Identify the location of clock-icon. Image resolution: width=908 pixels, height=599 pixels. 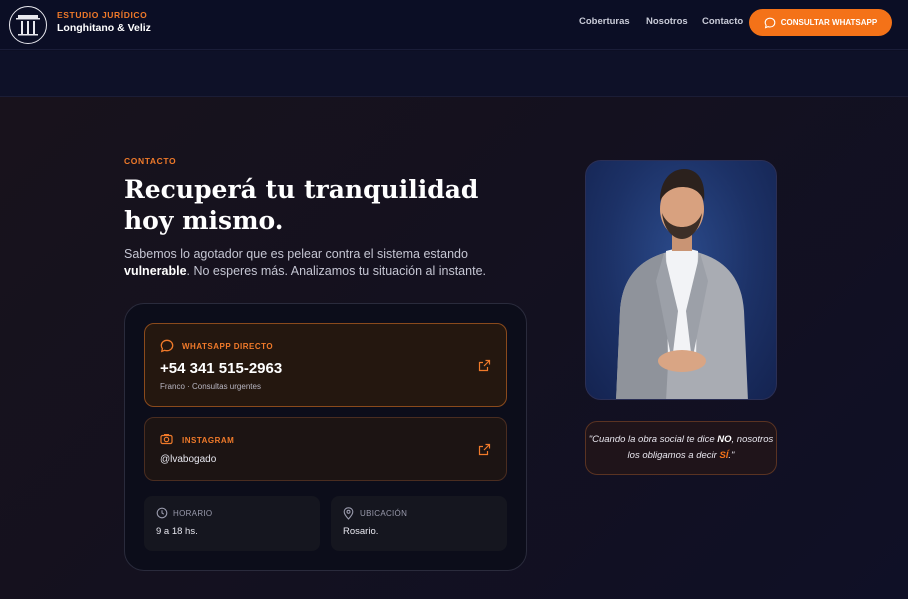
(162, 513).